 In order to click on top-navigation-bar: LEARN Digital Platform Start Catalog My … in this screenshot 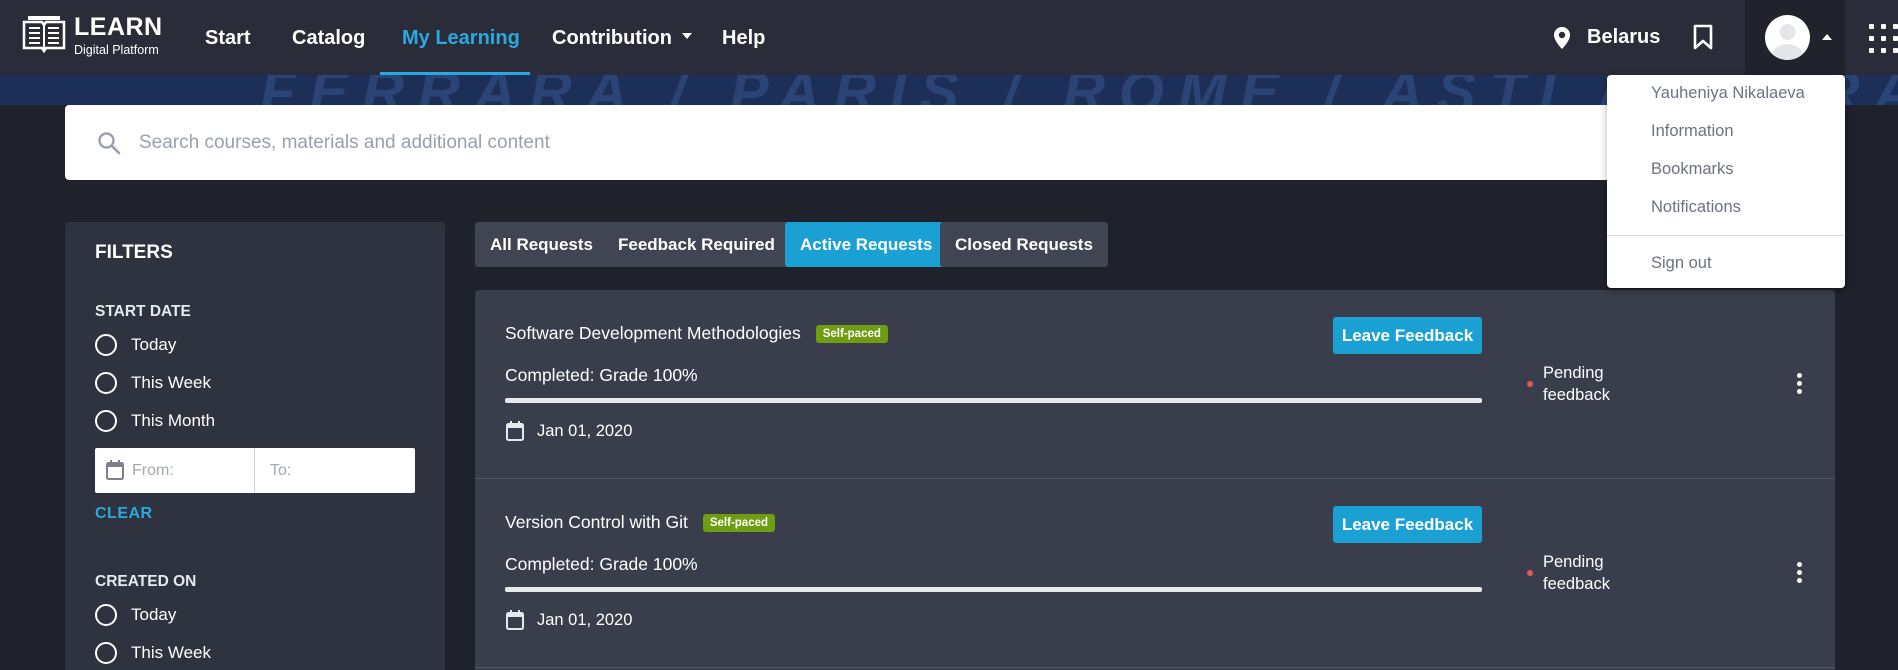, I will do `click(949, 37)`.